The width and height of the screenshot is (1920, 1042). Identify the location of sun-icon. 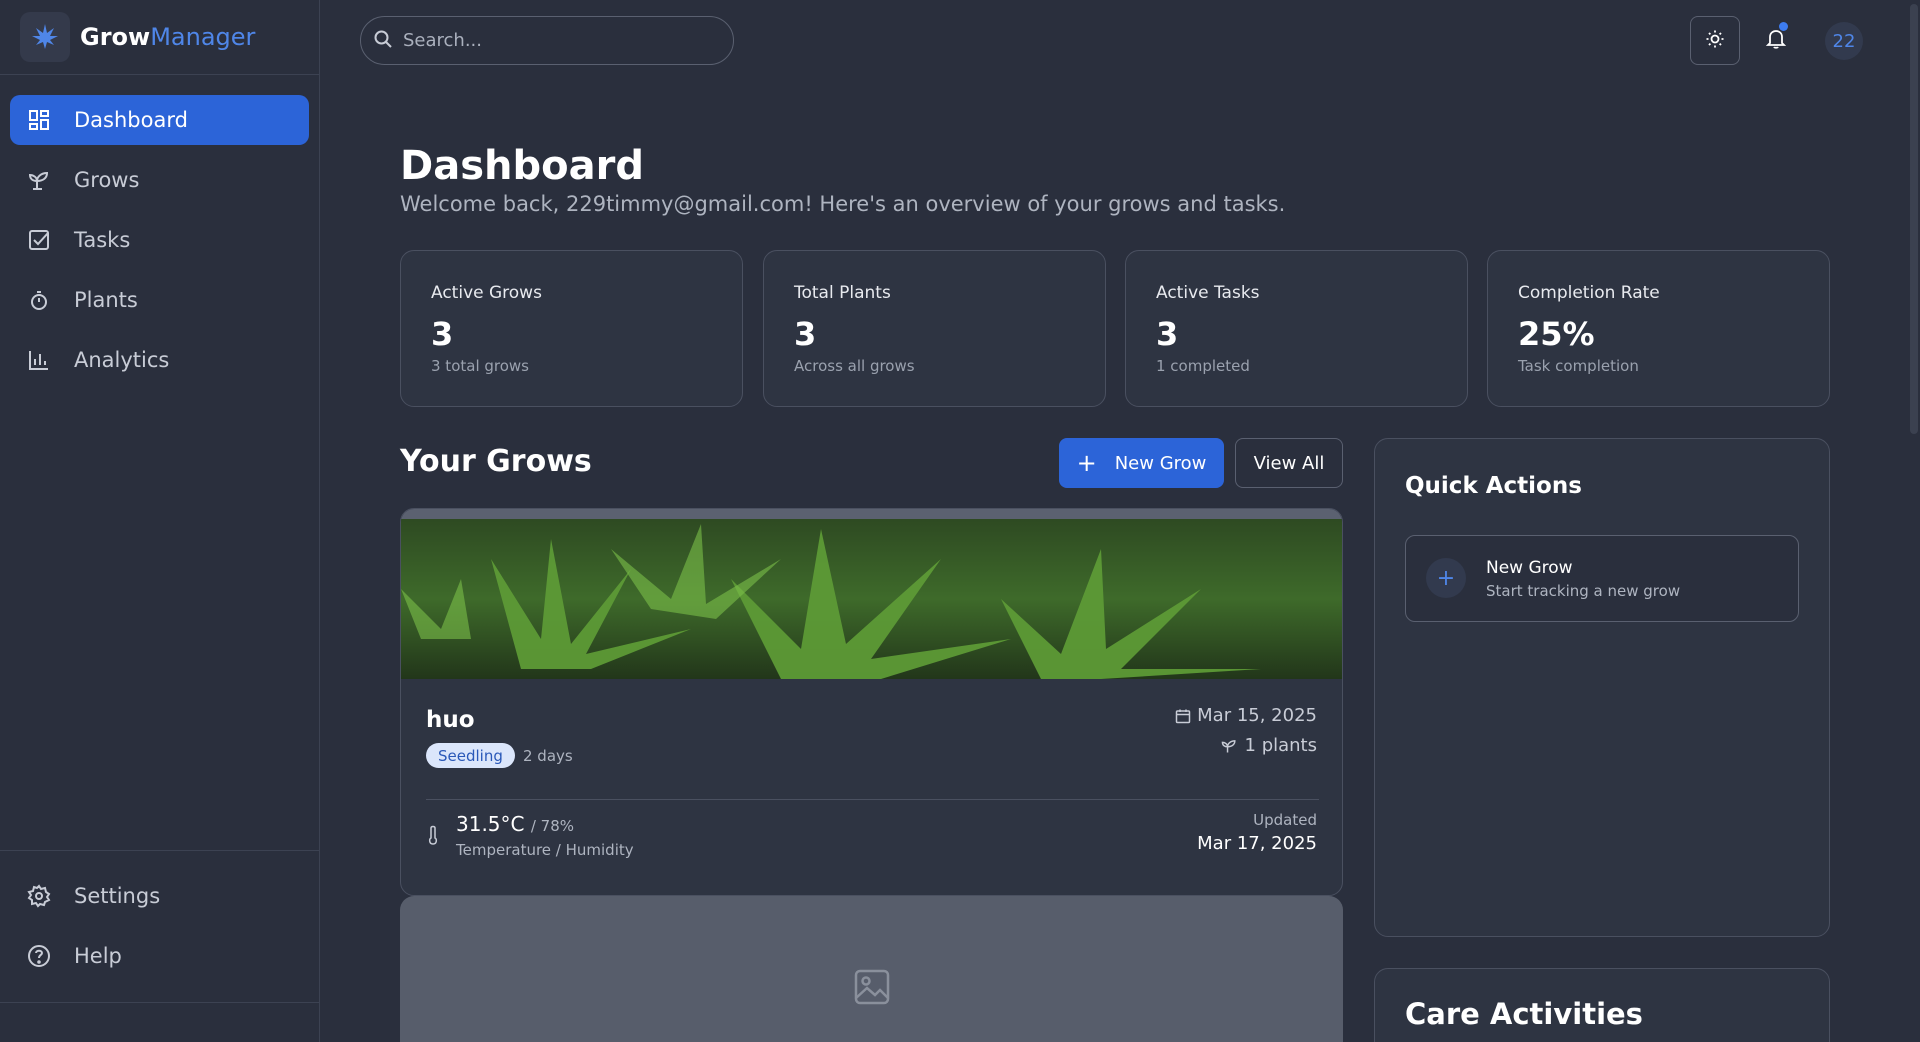
(1715, 41).